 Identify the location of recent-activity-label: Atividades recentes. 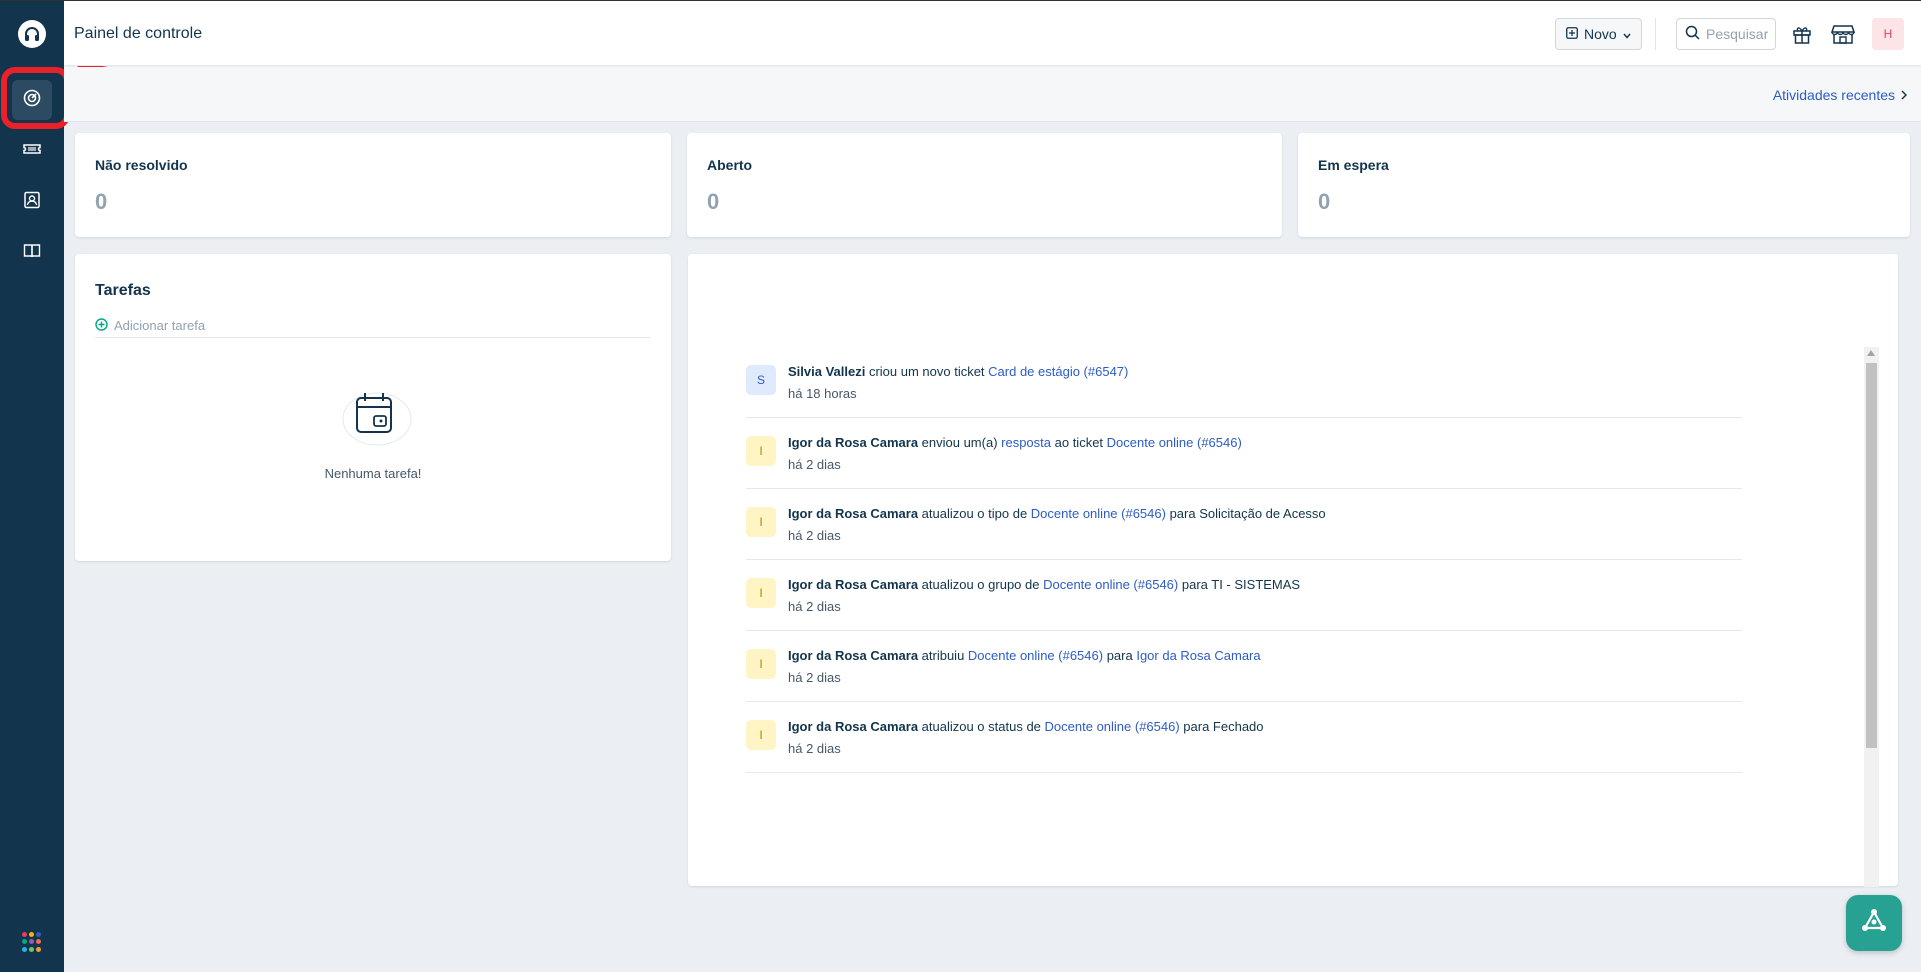
(1833, 95).